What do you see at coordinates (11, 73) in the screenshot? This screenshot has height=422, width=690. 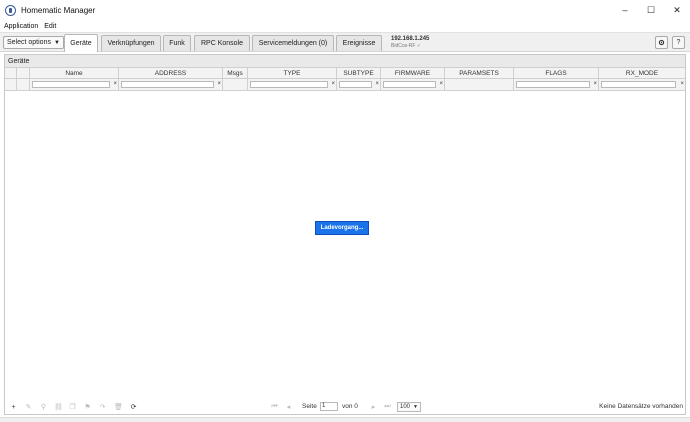 I see `row-indicator-header` at bounding box center [11, 73].